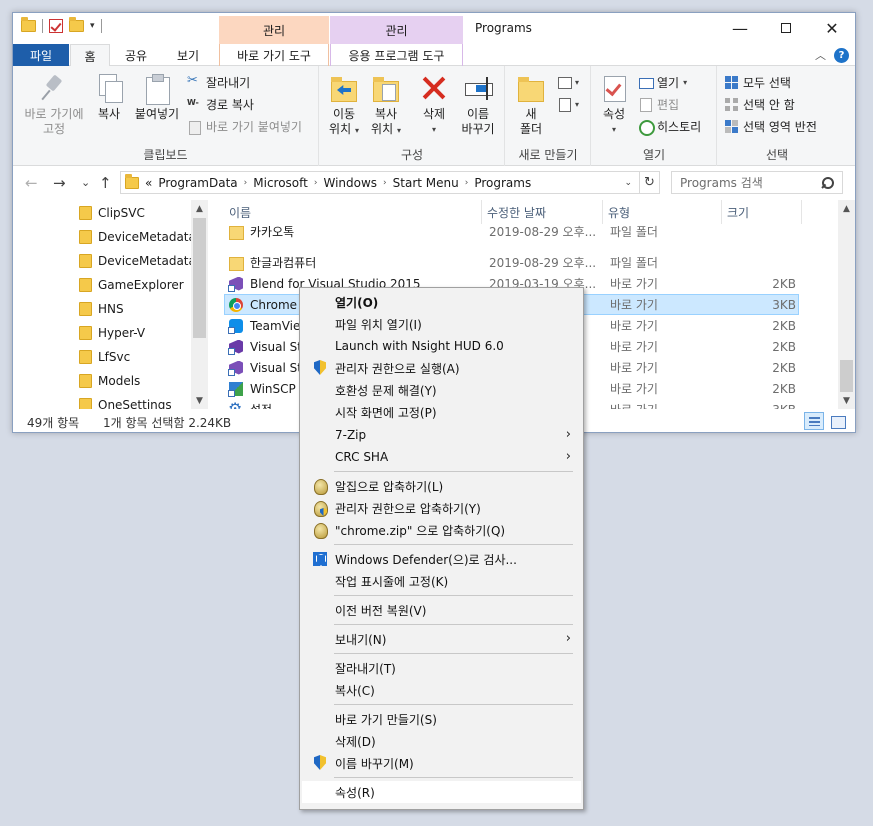 Image resolution: width=873 pixels, height=826 pixels. I want to click on delete-button: 삭제 ▾, so click(434, 104).